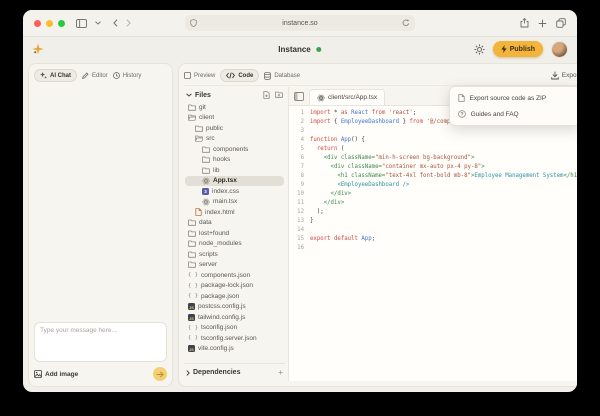 Image resolution: width=600 pixels, height=416 pixels. I want to click on gear-icon, so click(479, 49).